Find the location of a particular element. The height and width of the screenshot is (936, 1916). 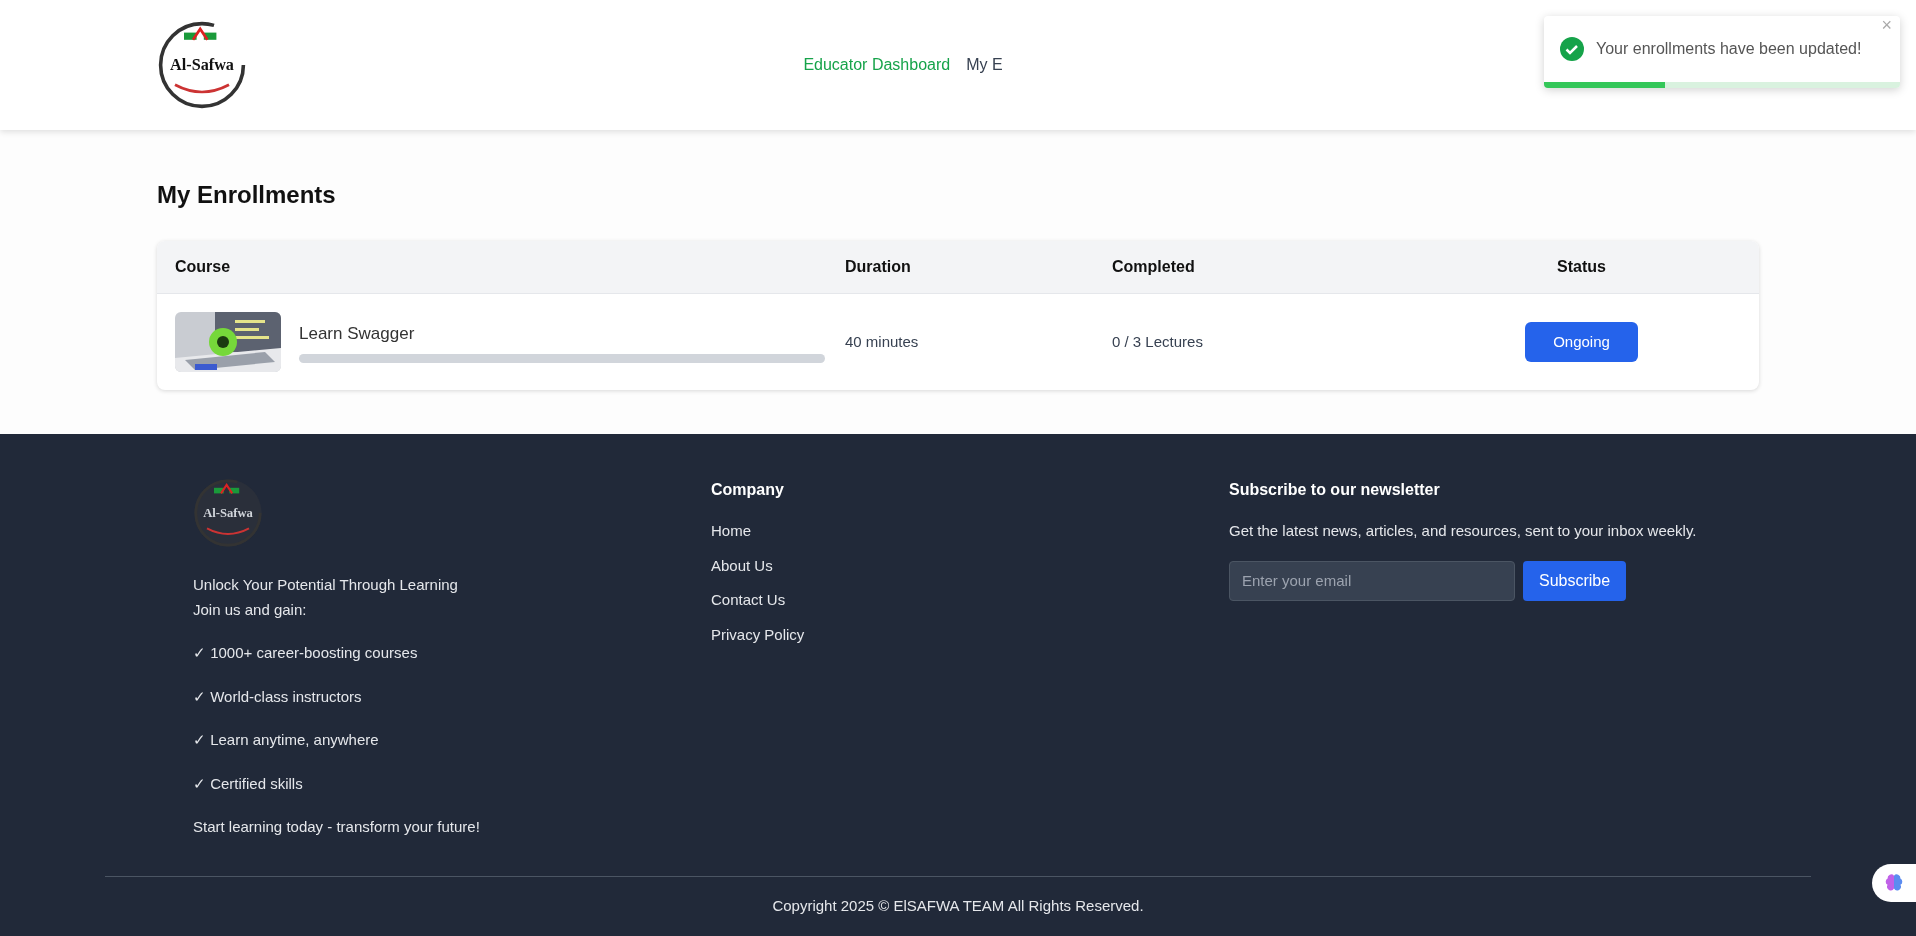

footer-link: About Us is located at coordinates (970, 565).